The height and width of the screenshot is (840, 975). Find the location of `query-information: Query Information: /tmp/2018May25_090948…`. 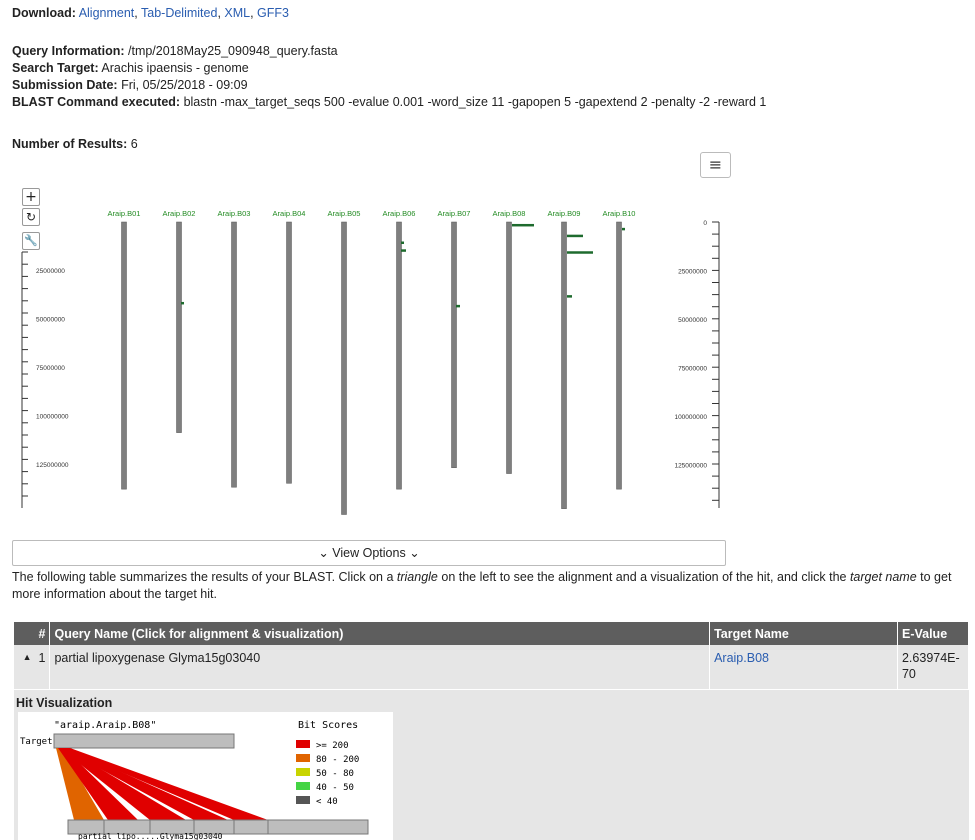

query-information: Query Information: /tmp/2018May25_090948… is located at coordinates (175, 51).